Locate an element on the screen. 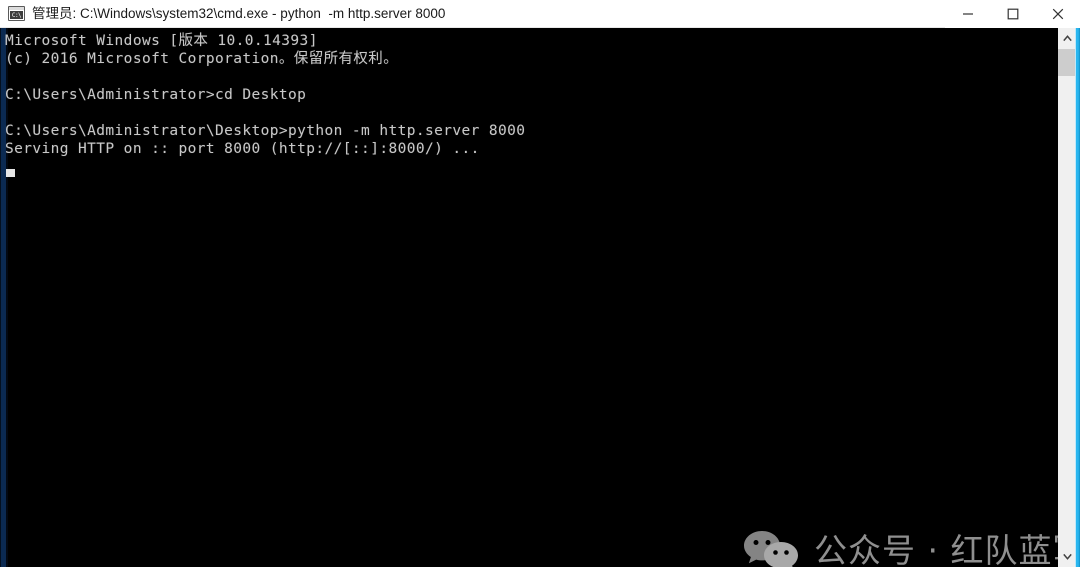 The height and width of the screenshot is (567, 1080). cmd-icon-topbar is located at coordinates (16, 8).